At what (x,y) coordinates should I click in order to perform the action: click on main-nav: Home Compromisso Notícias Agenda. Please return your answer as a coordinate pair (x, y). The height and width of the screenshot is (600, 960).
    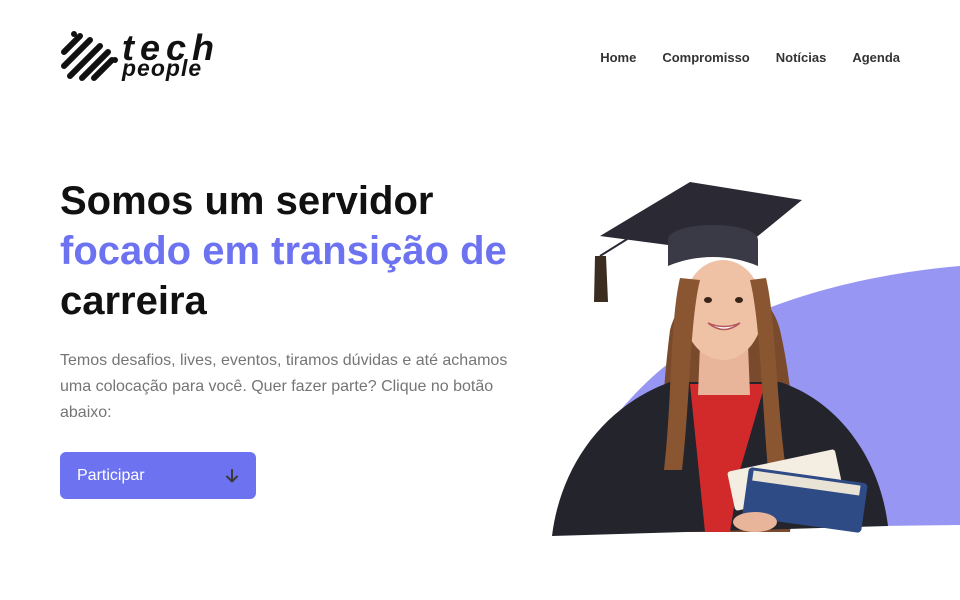
    Looking at the image, I should click on (750, 57).